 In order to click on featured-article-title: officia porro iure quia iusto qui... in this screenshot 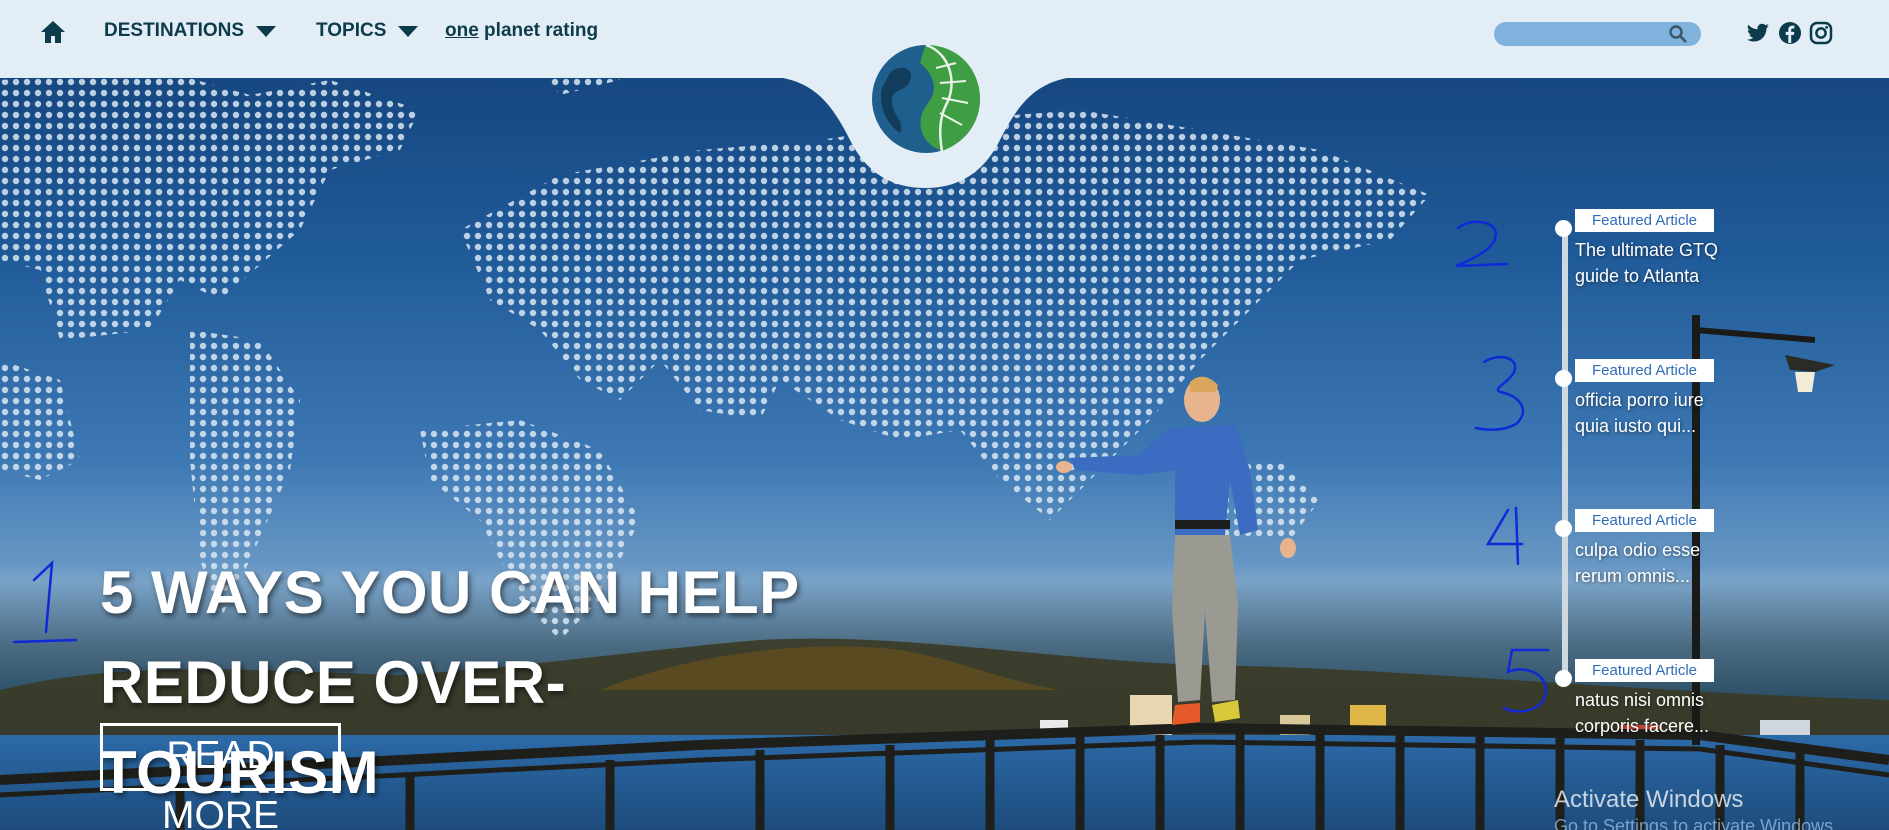, I will do `click(1639, 413)`.